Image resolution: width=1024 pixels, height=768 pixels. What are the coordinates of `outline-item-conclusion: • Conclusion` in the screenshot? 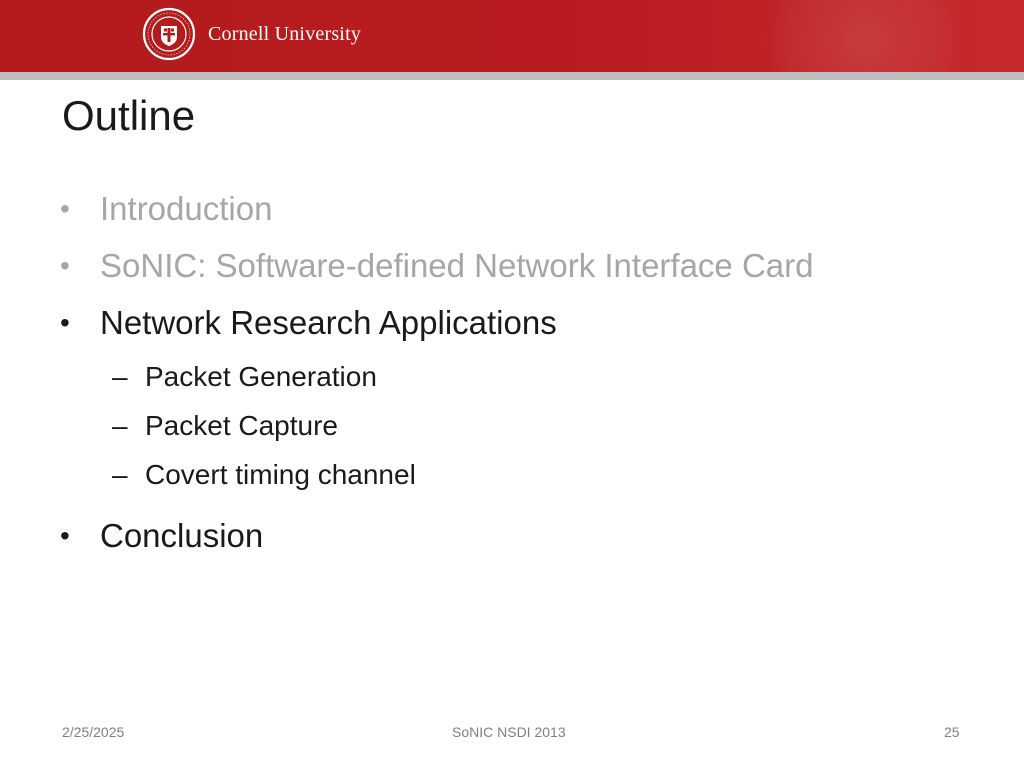 It's located at (436, 541).